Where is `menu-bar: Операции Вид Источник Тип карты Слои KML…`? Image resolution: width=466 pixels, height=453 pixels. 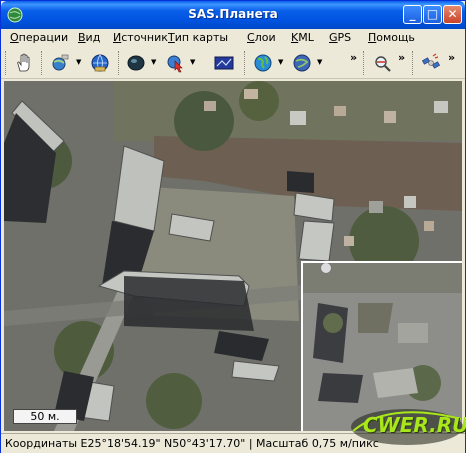
menu-bar: Операции Вид Источник Тип карты Слои KML… is located at coordinates (233, 38).